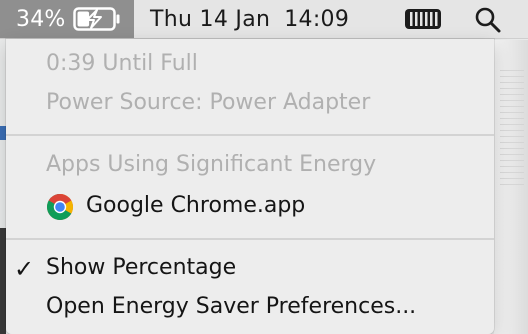 This screenshot has width=528, height=334. I want to click on checkmark-icon: ✓, so click(24, 269).